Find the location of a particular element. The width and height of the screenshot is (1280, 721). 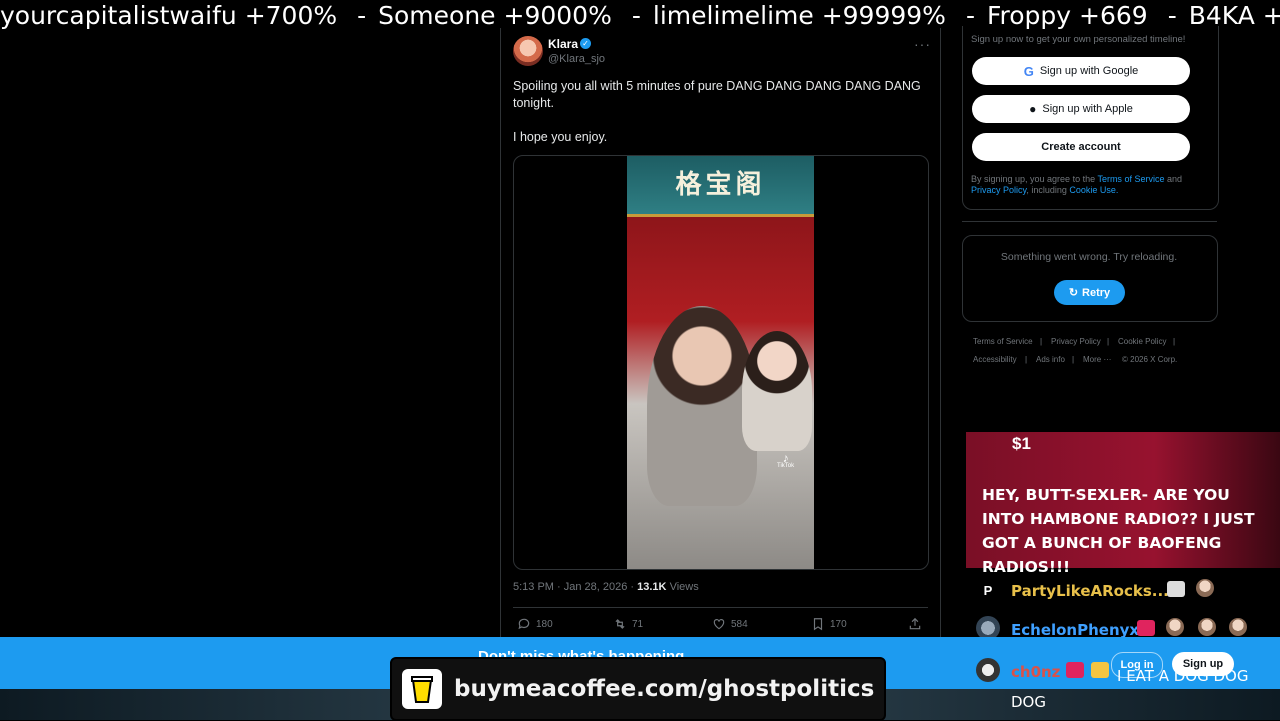

footer-link-accessibility: Accessibility is located at coordinates (995, 359).